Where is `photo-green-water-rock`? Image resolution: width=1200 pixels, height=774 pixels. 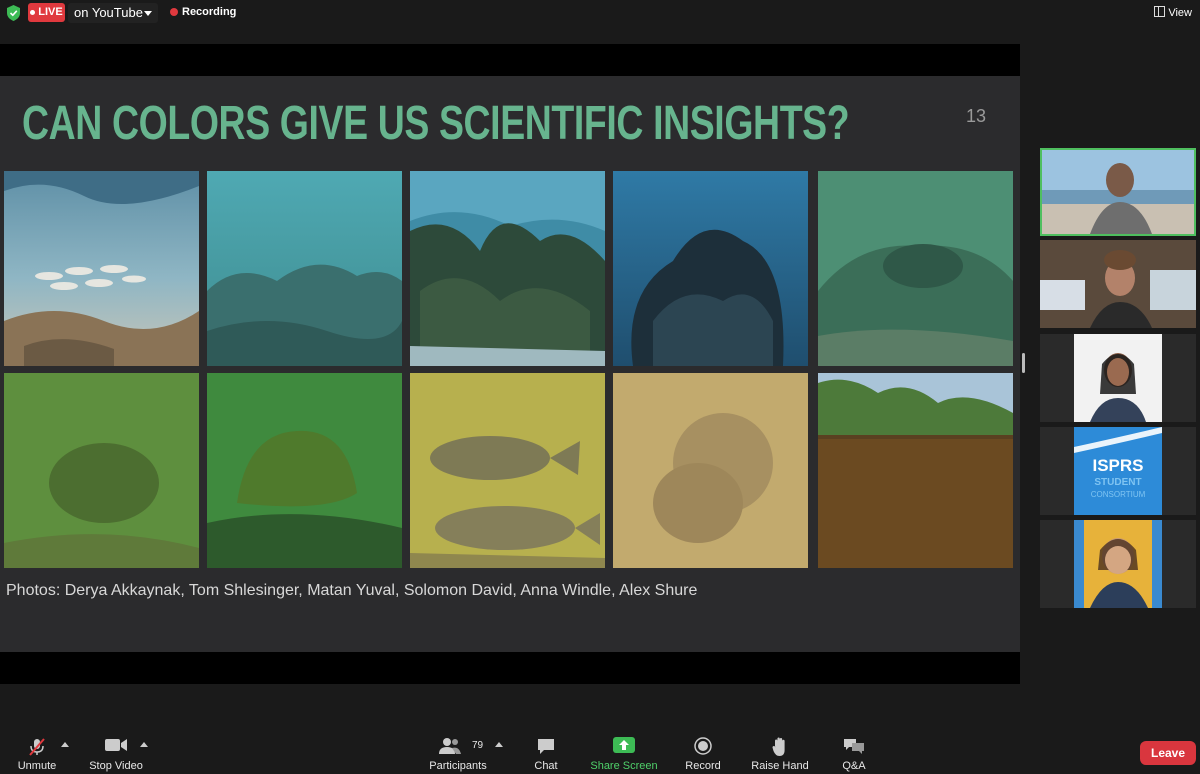
photo-green-water-rock is located at coordinates (101, 470).